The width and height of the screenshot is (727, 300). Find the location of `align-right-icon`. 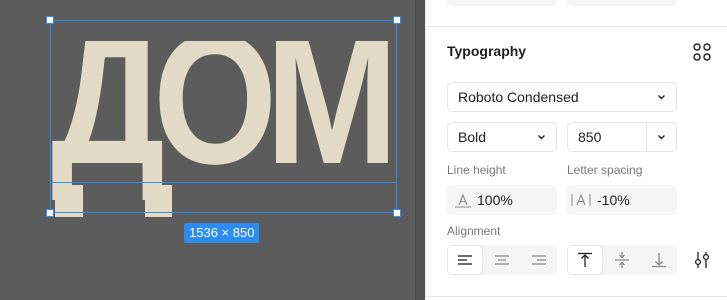

align-right-icon is located at coordinates (539, 260).